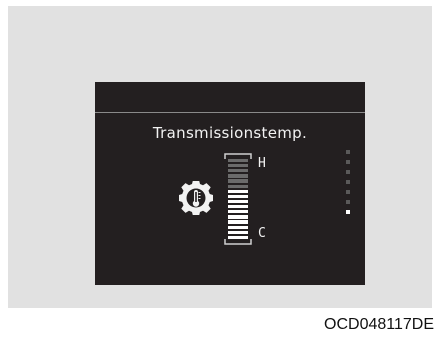  I want to click on temperature-gauge, so click(238, 199).